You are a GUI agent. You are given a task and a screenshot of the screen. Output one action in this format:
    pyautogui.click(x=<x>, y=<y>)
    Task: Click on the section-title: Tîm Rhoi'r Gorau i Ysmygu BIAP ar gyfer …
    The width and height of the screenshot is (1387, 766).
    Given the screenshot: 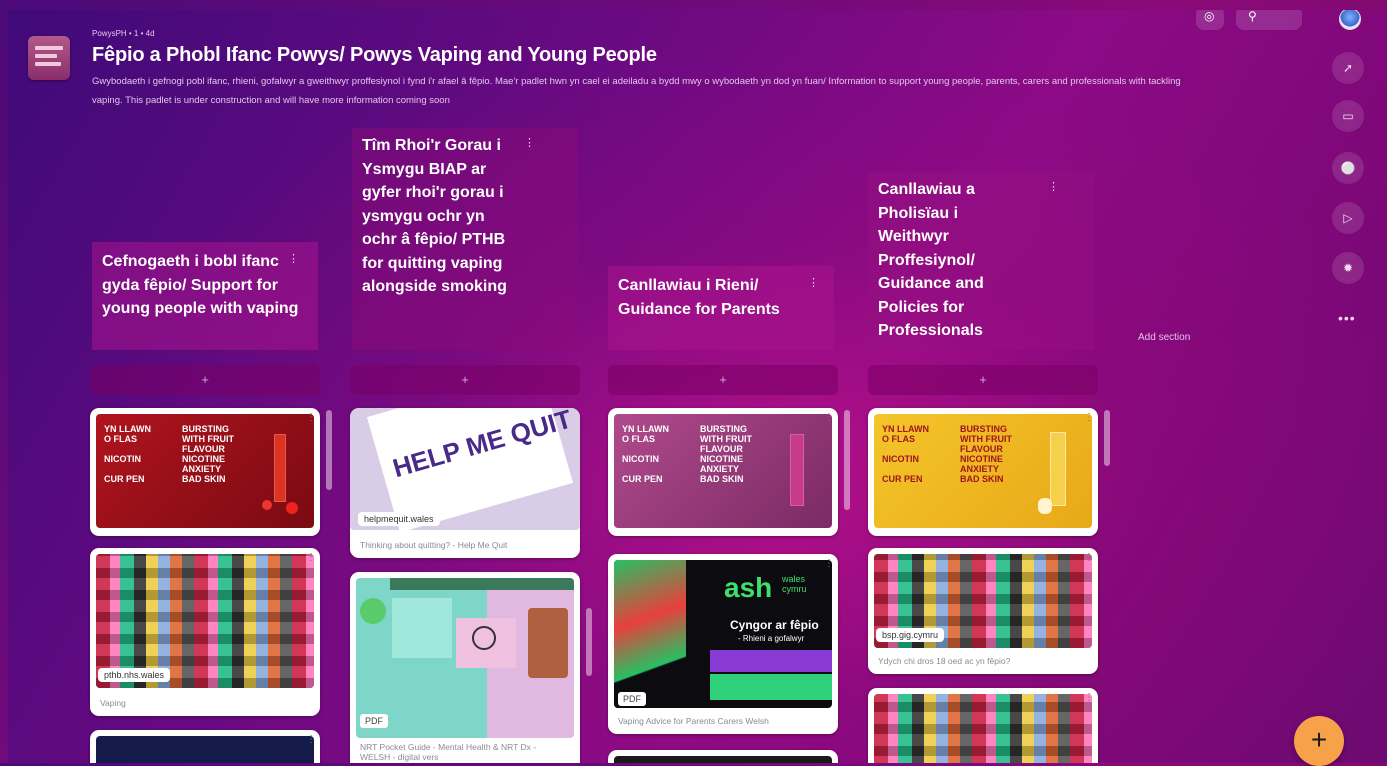 What is the action you would take?
    pyautogui.click(x=434, y=216)
    